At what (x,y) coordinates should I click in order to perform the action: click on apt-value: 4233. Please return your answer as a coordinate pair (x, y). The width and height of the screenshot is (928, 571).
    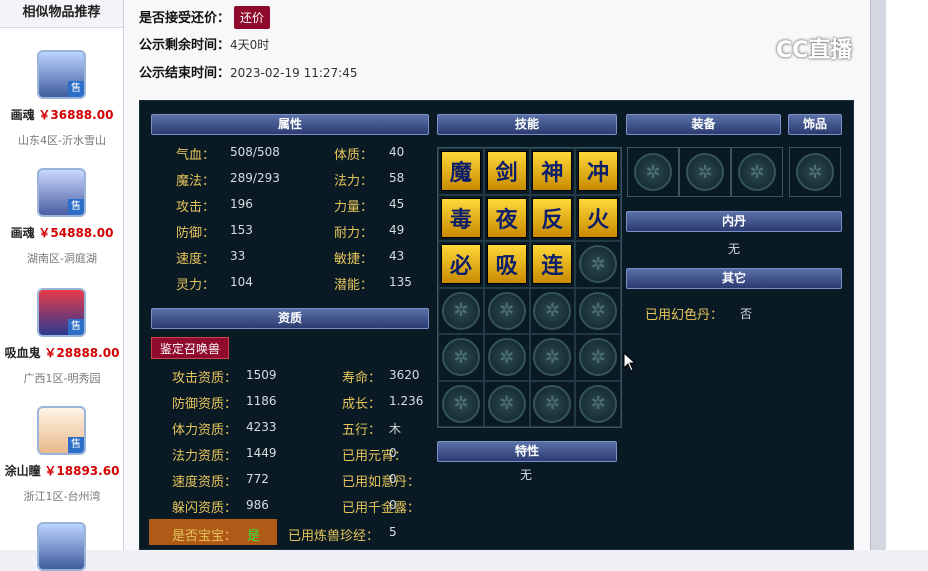
    Looking at the image, I should click on (261, 427).